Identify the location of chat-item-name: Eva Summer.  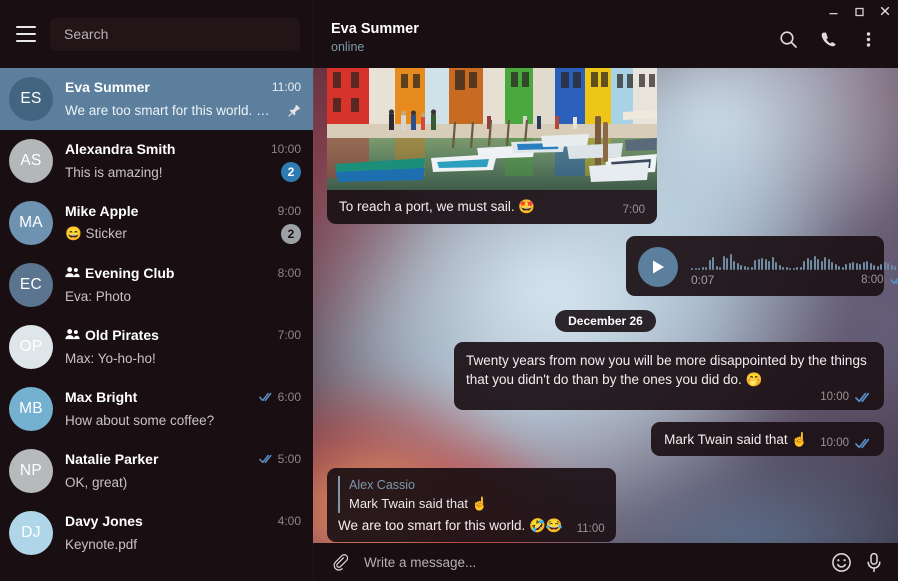
(164, 87).